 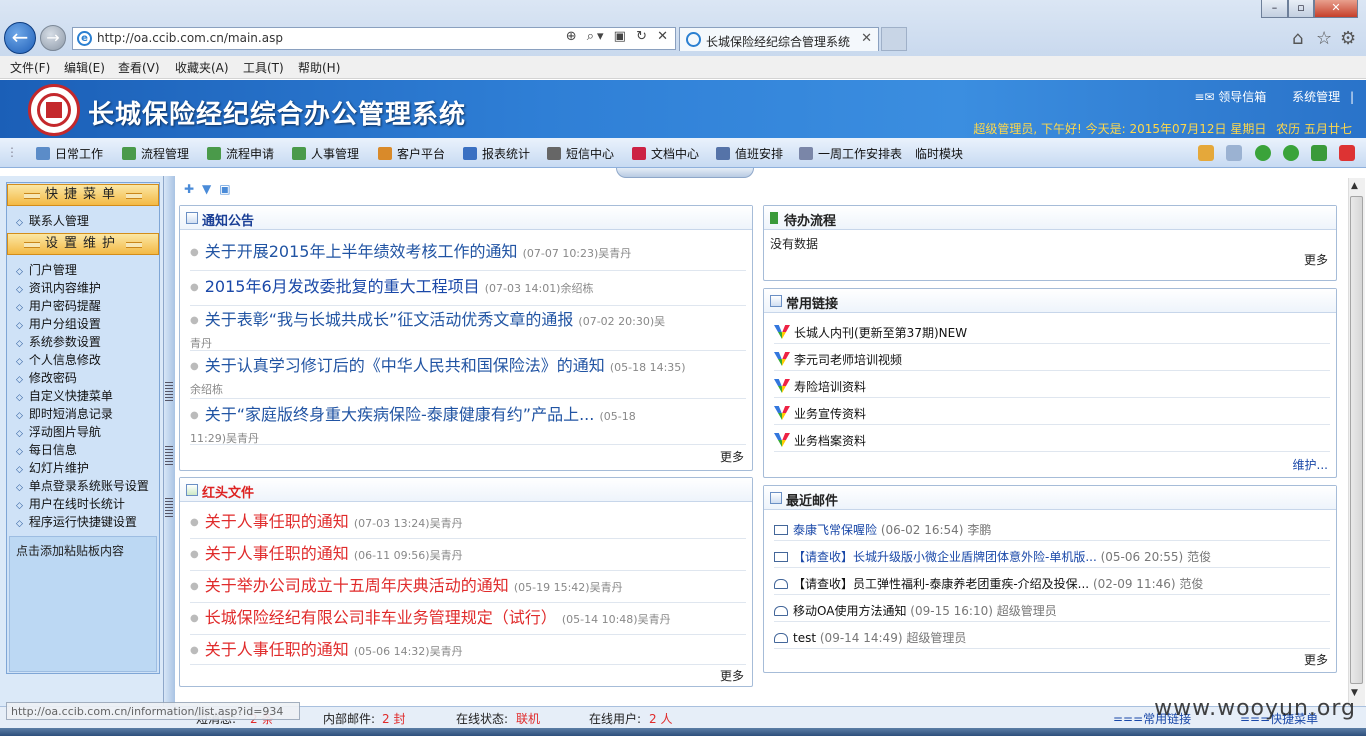 I want to click on menu-favorites: 收藏夹(A), so click(x=202, y=67).